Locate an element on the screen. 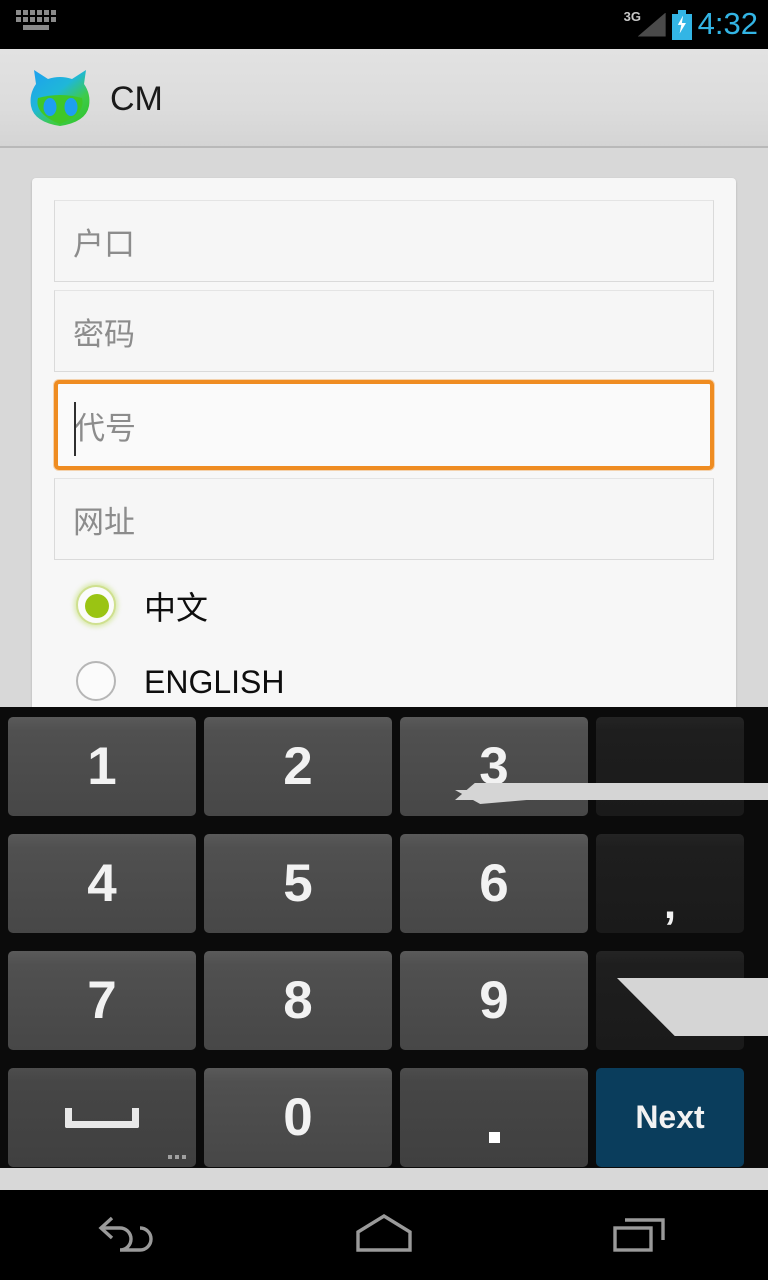 Image resolution: width=768 pixels, height=1280 pixels. back-arrow-icon is located at coordinates (125, 1234).